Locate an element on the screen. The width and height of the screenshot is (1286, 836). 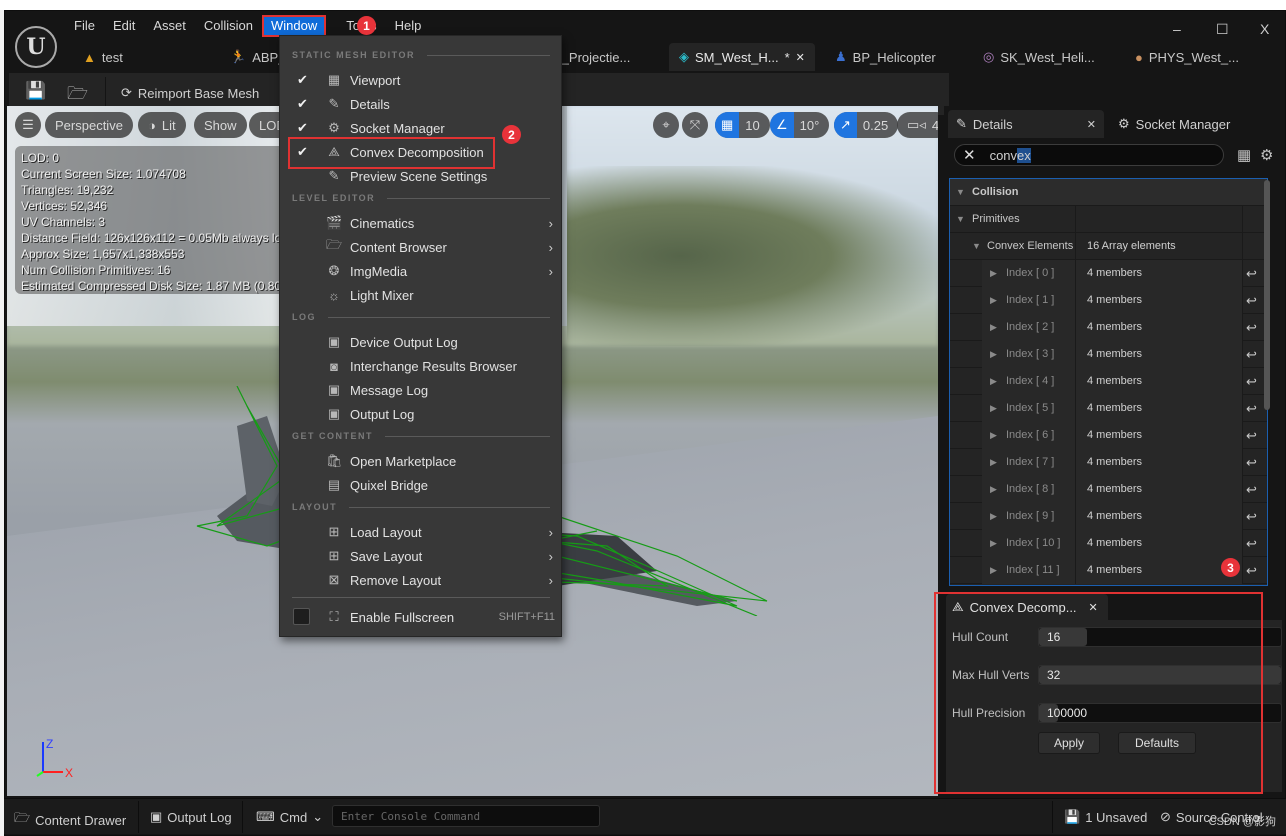
table-view-icon: ▦ is located at coordinates (1244, 155).